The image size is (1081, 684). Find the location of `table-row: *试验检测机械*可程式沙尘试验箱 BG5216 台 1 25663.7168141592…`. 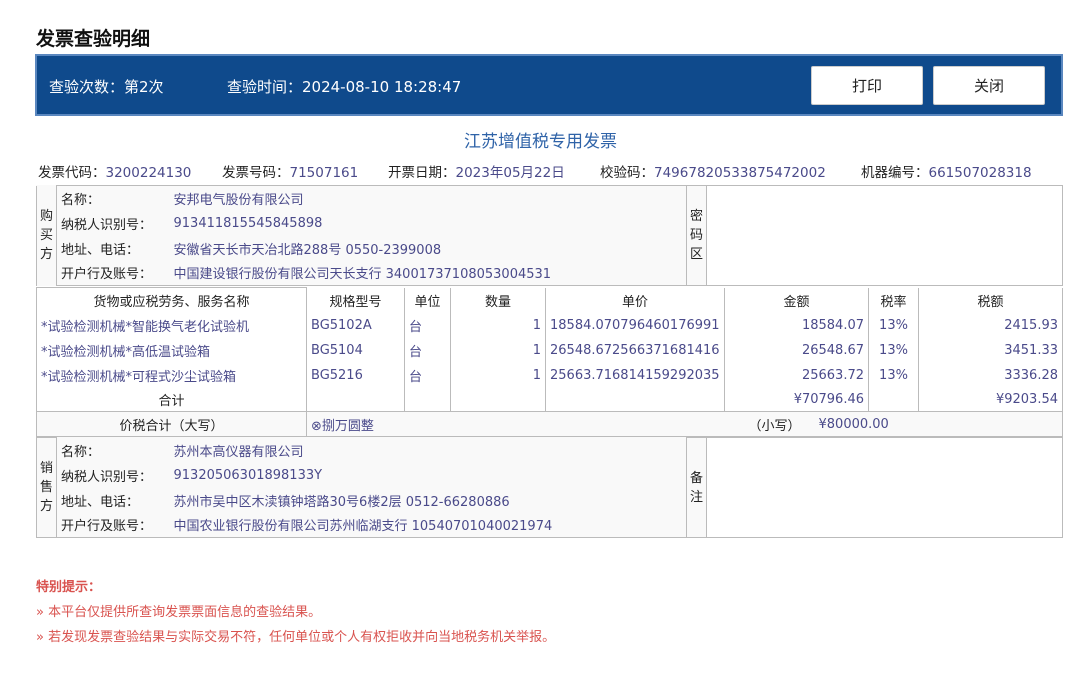

table-row: *试验检测机械*可程式沙尘试验箱 BG5216 台 1 25663.7168141592… is located at coordinates (549, 375).